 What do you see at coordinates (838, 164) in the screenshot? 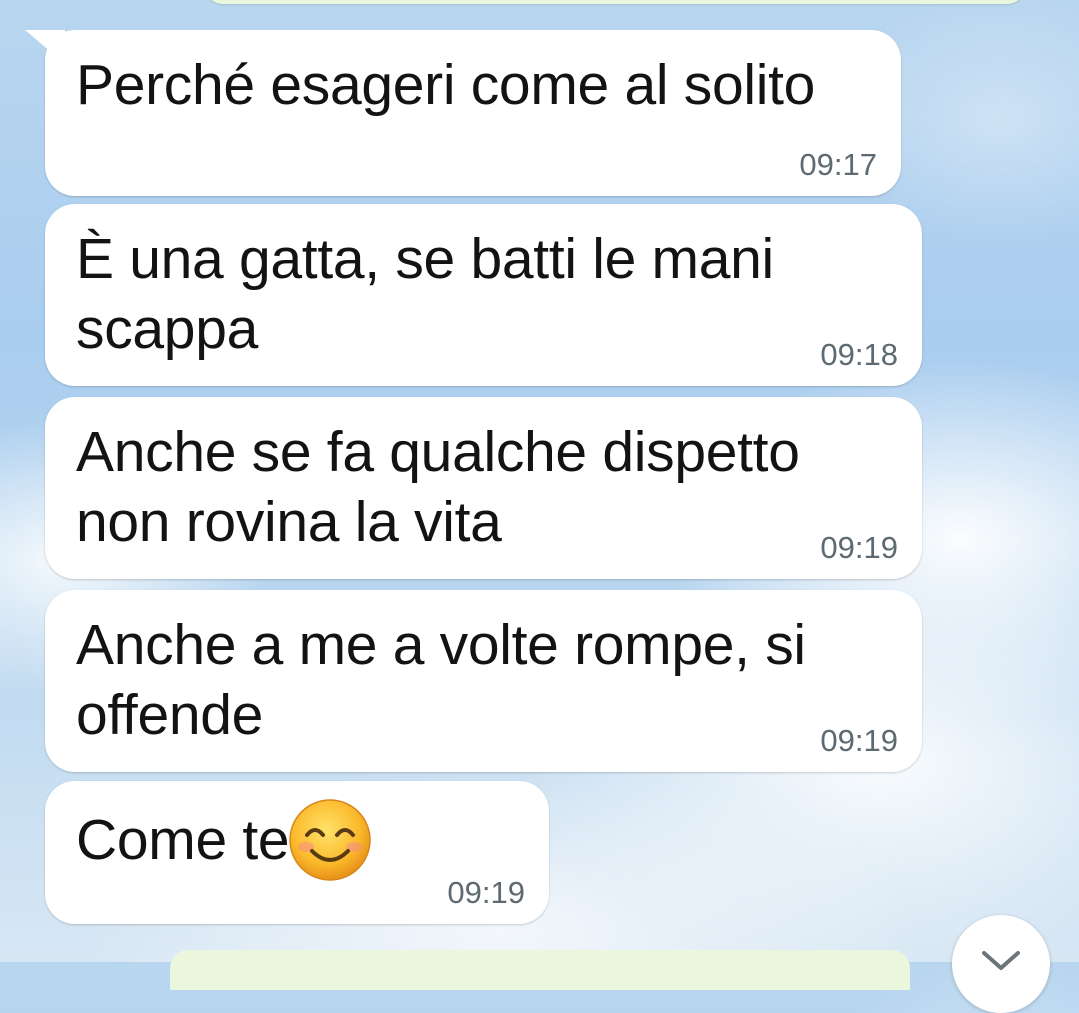
I see `message-timestamp: 09:17` at bounding box center [838, 164].